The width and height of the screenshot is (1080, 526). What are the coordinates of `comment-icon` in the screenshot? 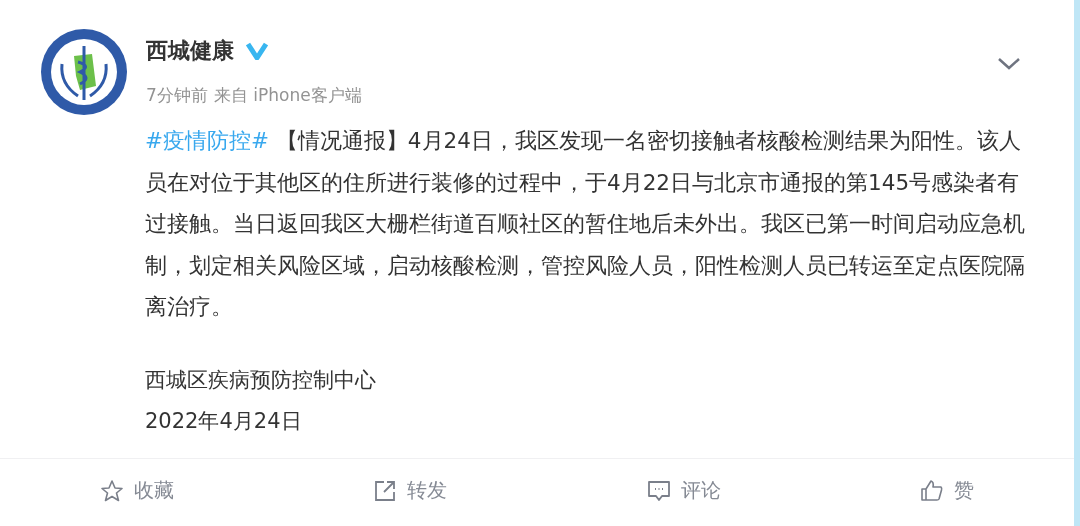 It's located at (658, 490).